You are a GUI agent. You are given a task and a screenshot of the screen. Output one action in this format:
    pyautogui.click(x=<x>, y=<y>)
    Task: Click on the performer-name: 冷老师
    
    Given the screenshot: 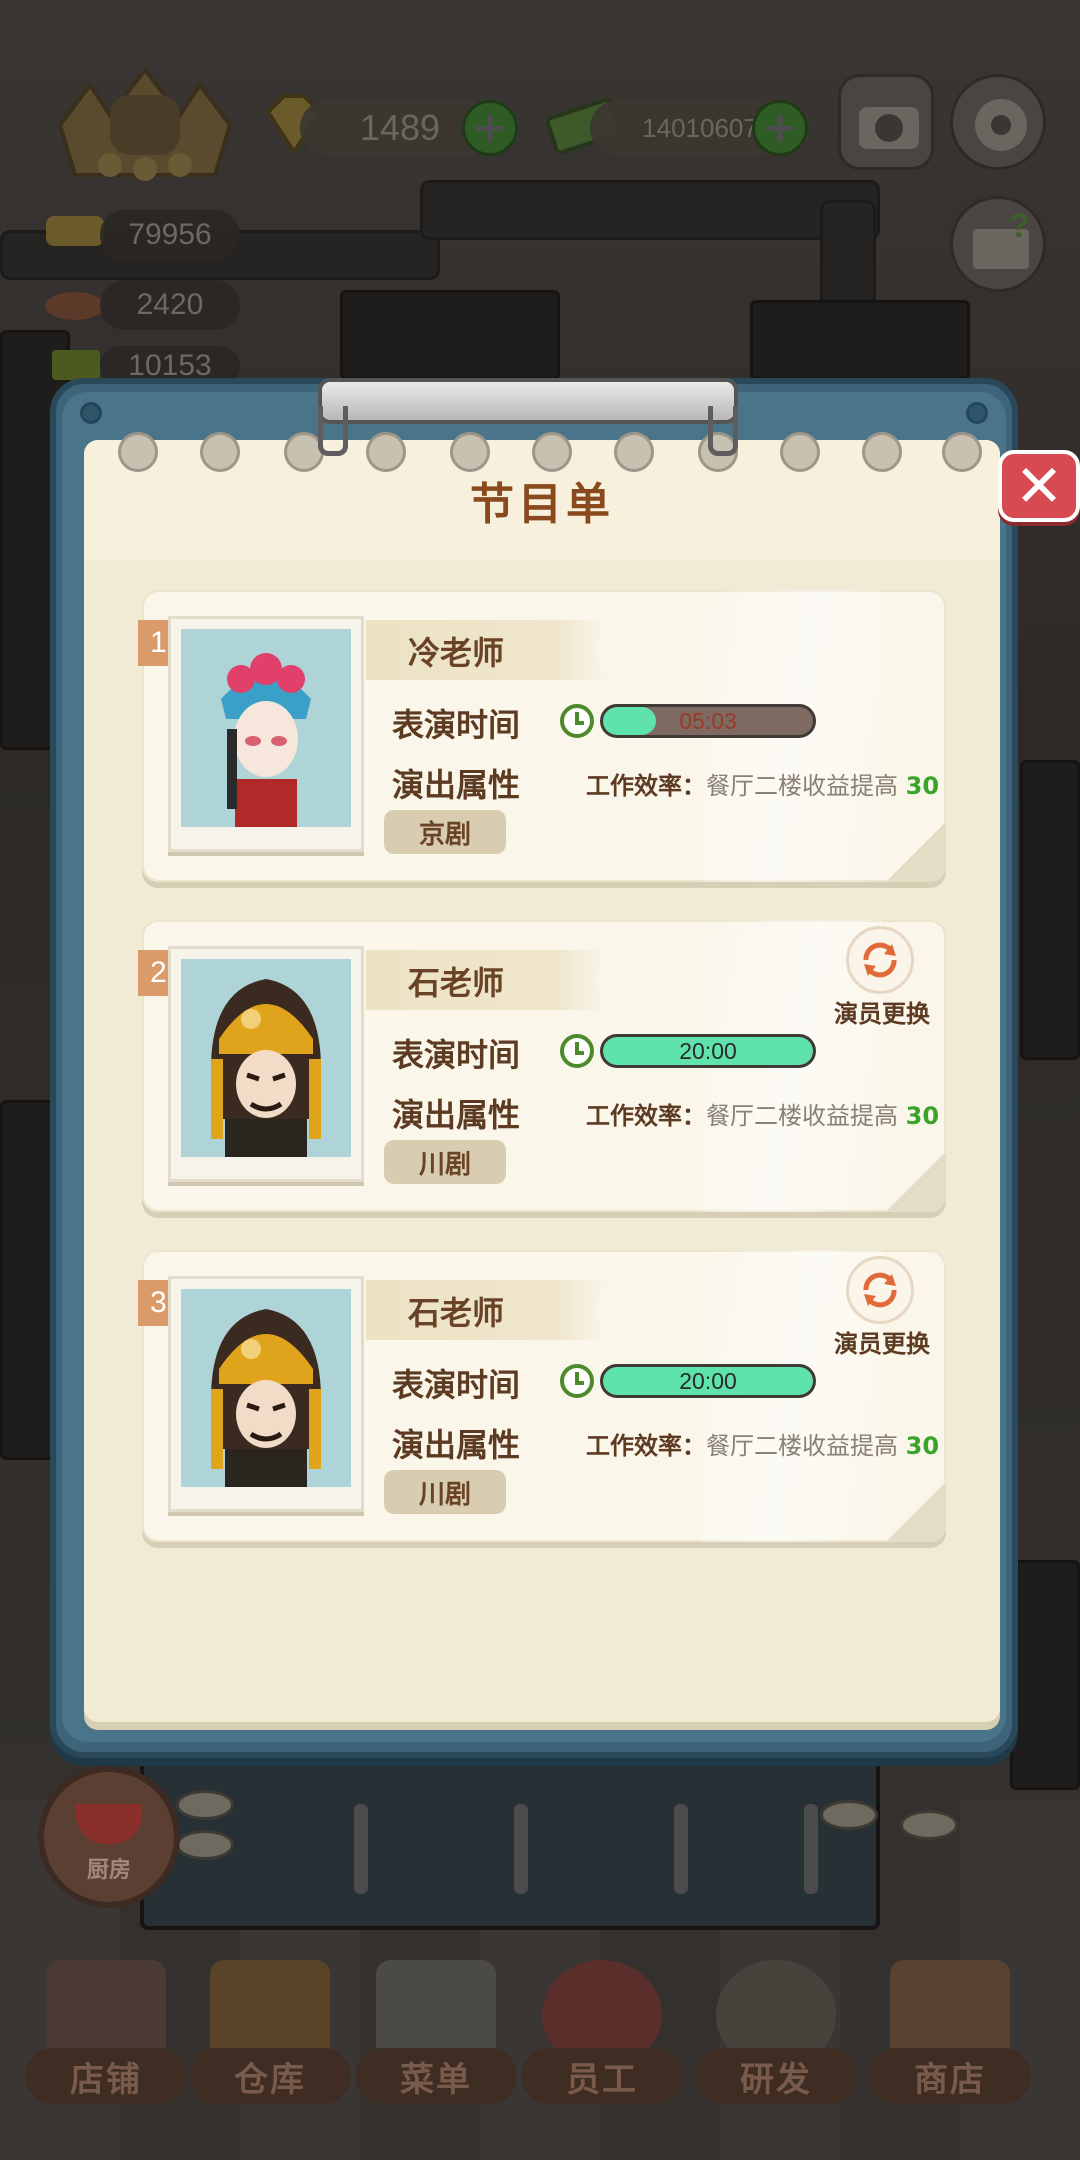 What is the action you would take?
    pyautogui.click(x=456, y=653)
    